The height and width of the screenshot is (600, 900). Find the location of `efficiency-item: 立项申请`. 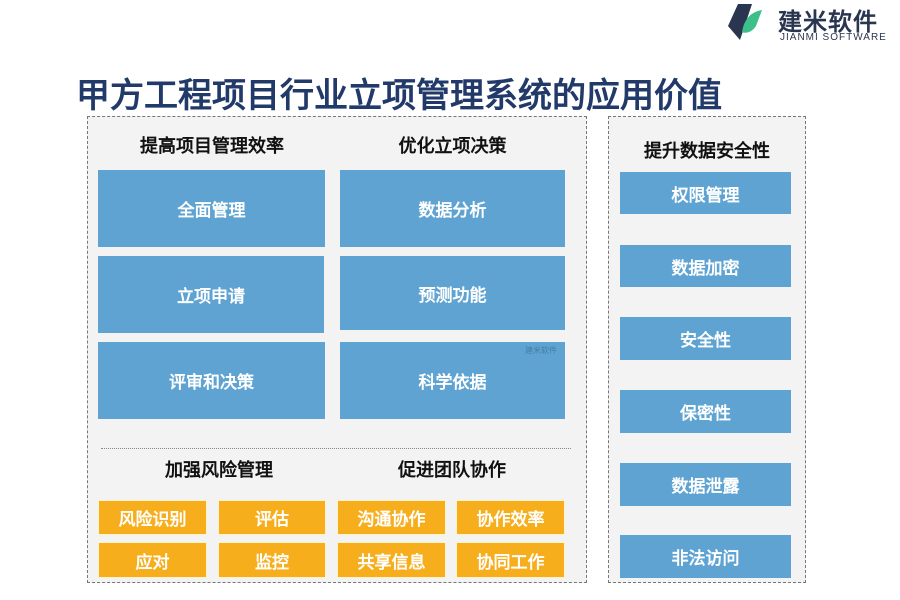

efficiency-item: 立项申请 is located at coordinates (211, 294).